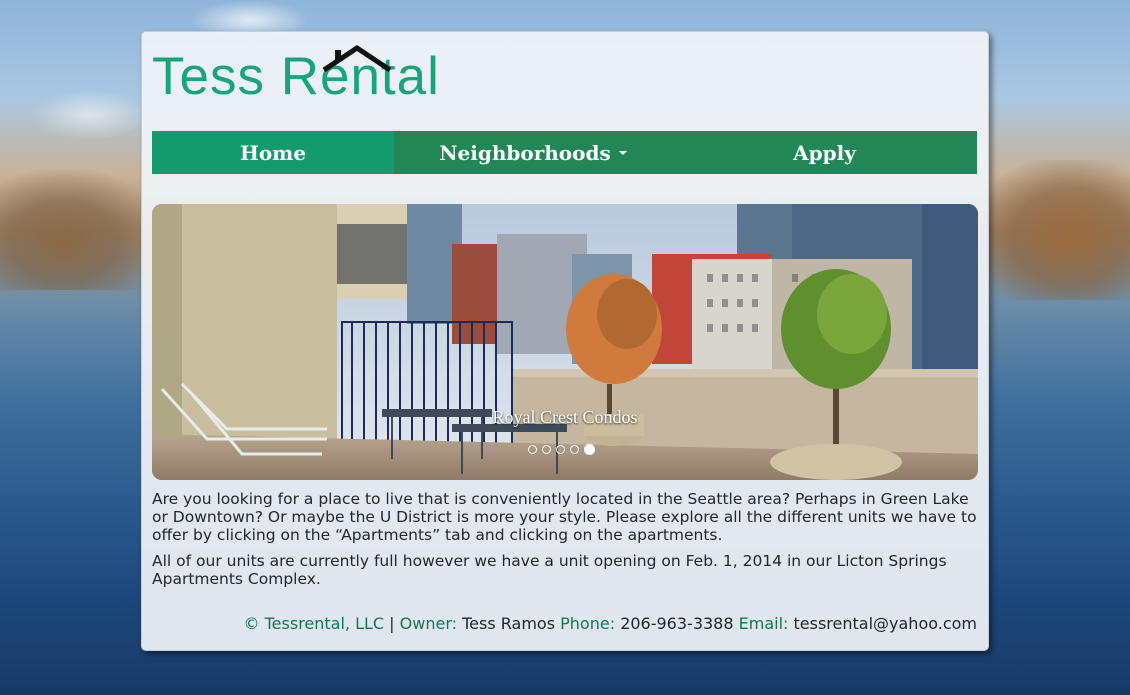  What do you see at coordinates (677, 623) in the screenshot?
I see `footer-phone: 206-963-3388` at bounding box center [677, 623].